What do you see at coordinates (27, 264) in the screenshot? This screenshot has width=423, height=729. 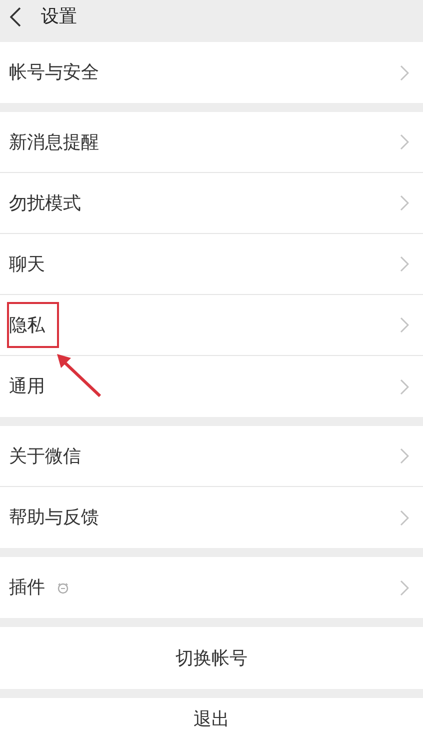 I see `row-label: 聊天` at bounding box center [27, 264].